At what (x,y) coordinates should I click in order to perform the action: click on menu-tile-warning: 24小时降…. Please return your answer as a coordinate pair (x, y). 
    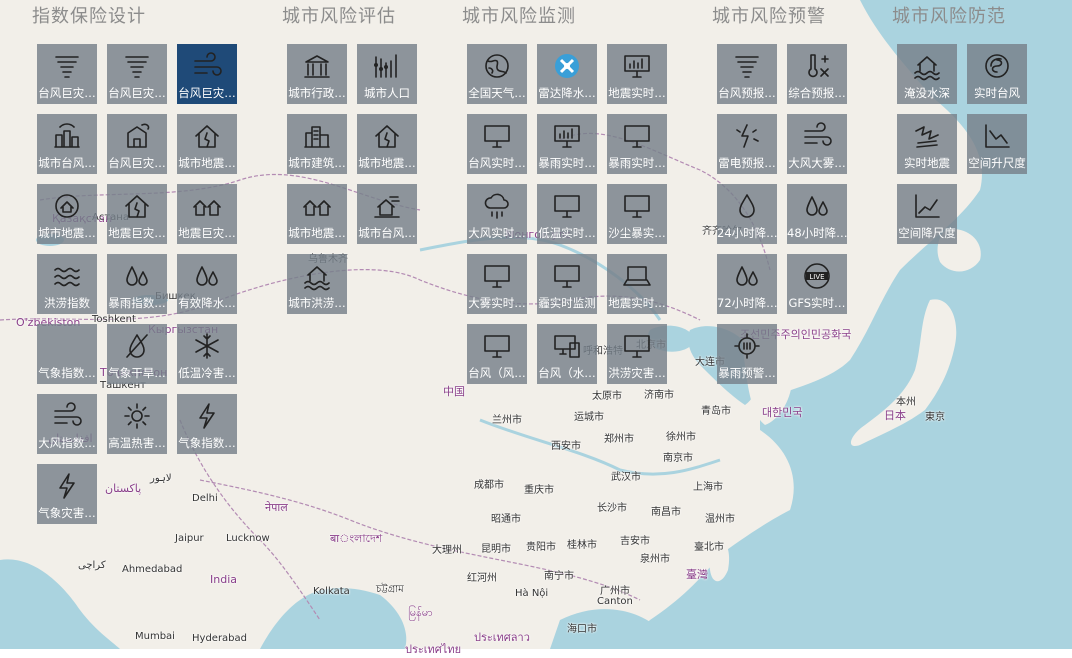
    Looking at the image, I should click on (747, 214).